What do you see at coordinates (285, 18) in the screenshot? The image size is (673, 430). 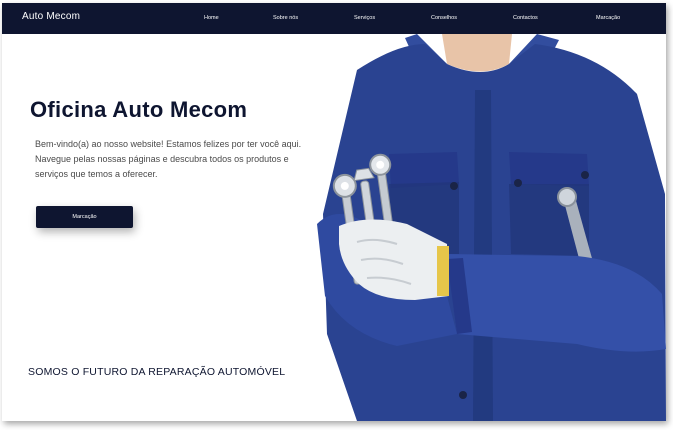 I see `nav-link-sobre-nos: Sobre nós` at bounding box center [285, 18].